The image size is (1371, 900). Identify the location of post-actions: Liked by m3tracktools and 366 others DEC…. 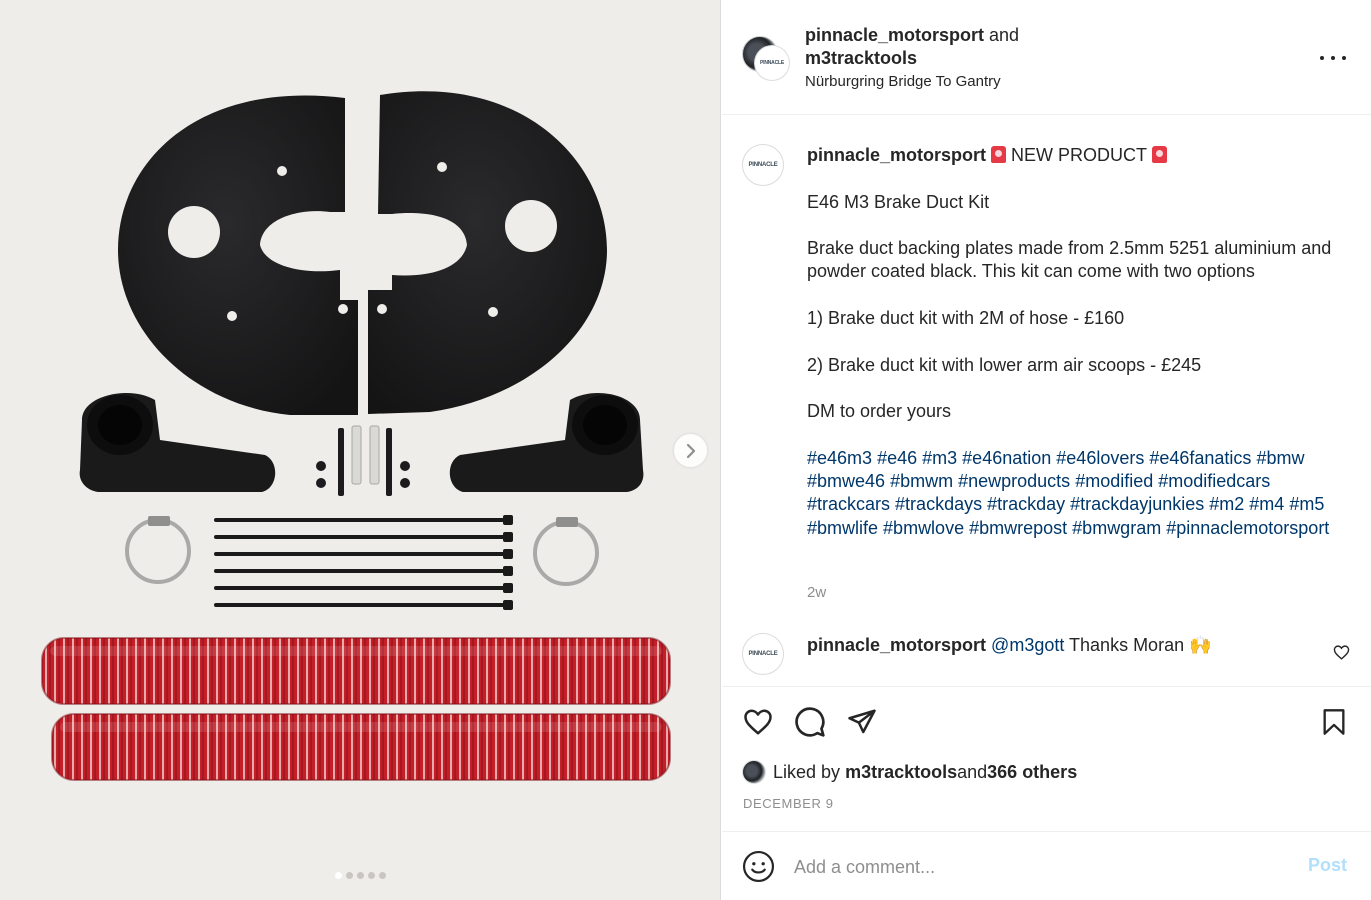
(1046, 759).